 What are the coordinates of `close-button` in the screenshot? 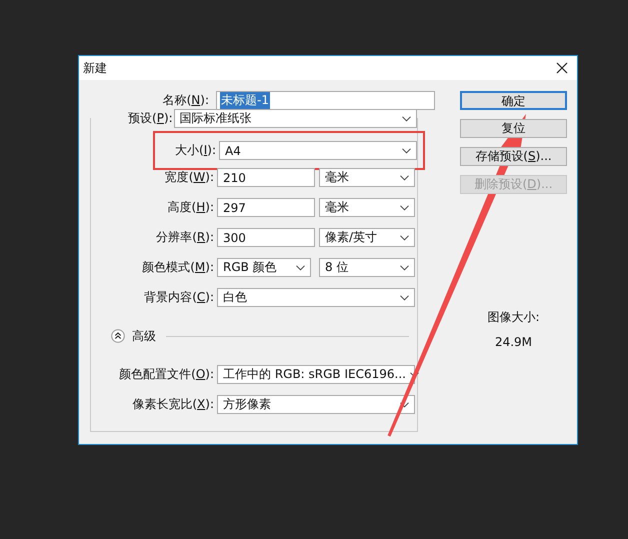 It's located at (562, 68).